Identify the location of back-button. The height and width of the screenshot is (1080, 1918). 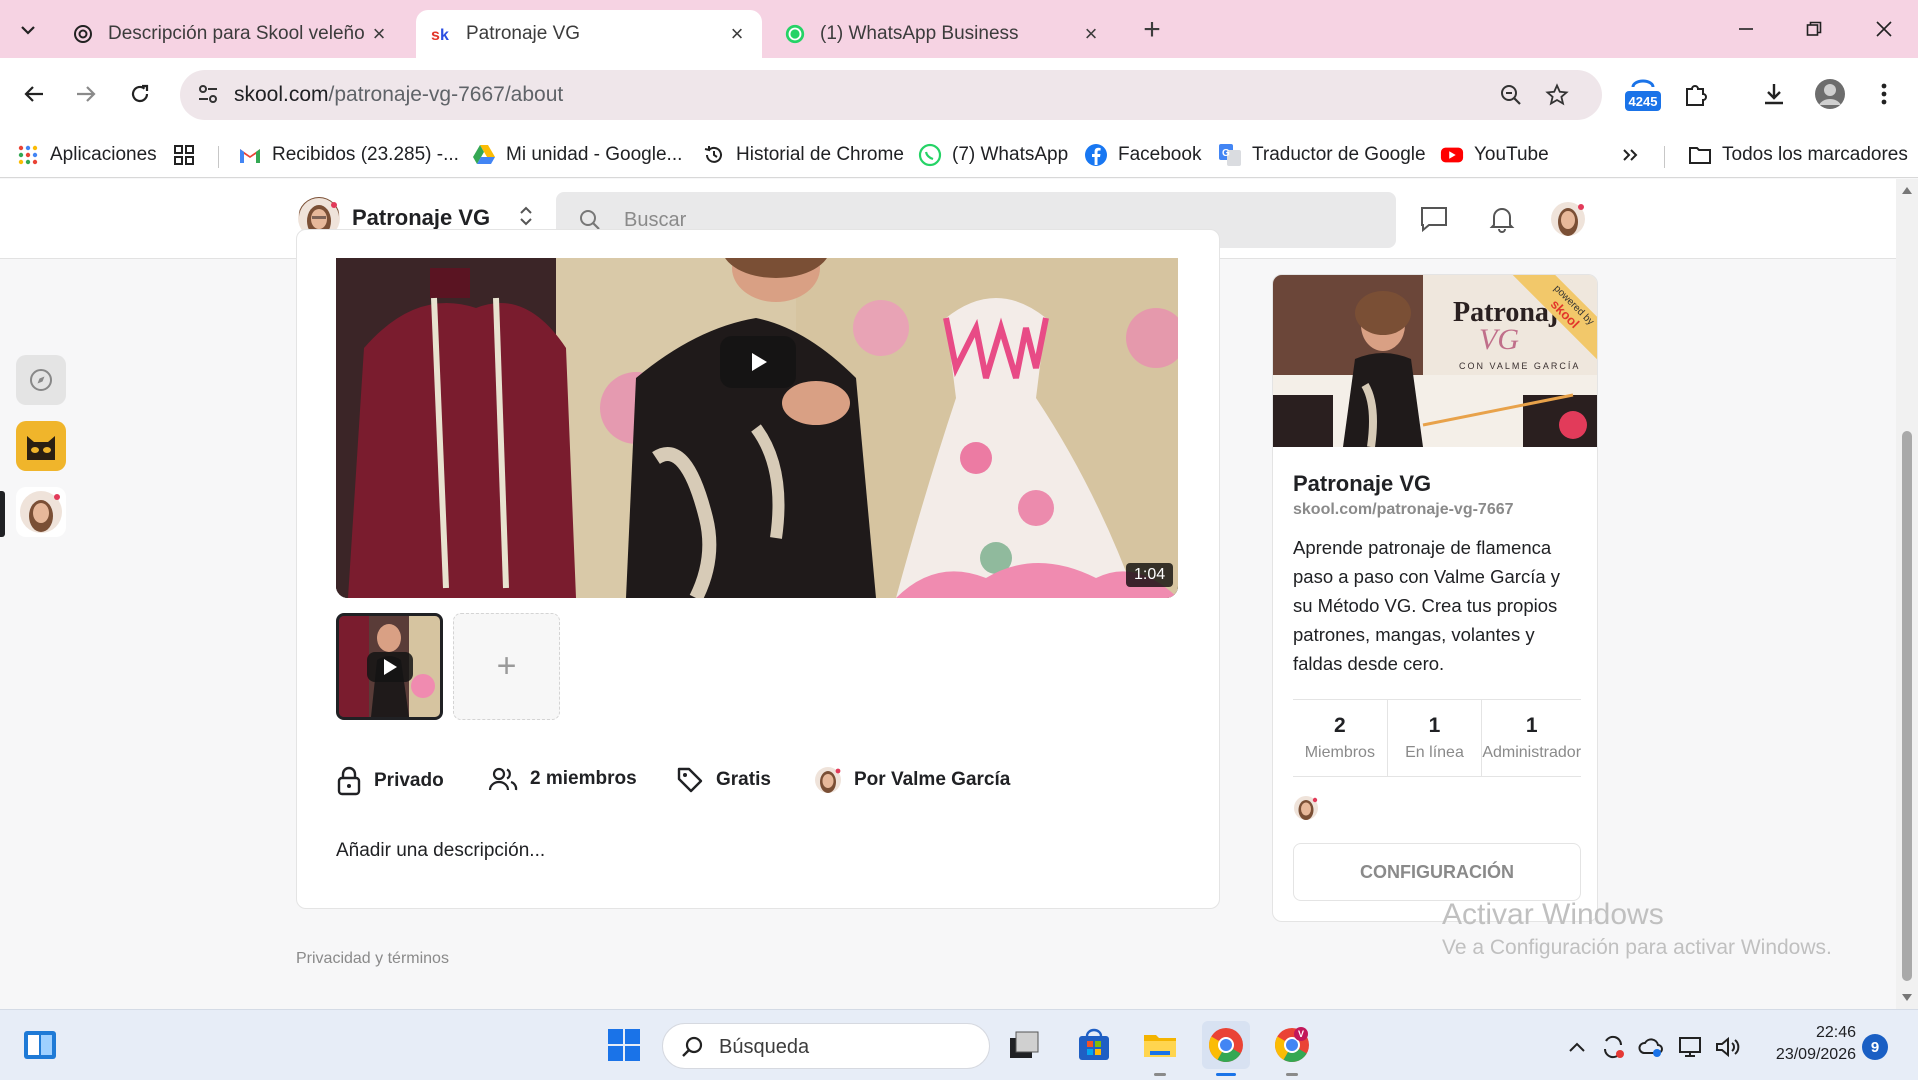
(34, 94).